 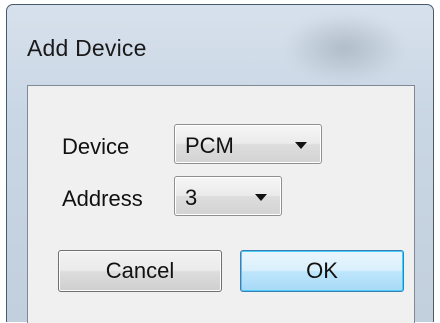 What do you see at coordinates (102, 198) in the screenshot?
I see `address-label: Address` at bounding box center [102, 198].